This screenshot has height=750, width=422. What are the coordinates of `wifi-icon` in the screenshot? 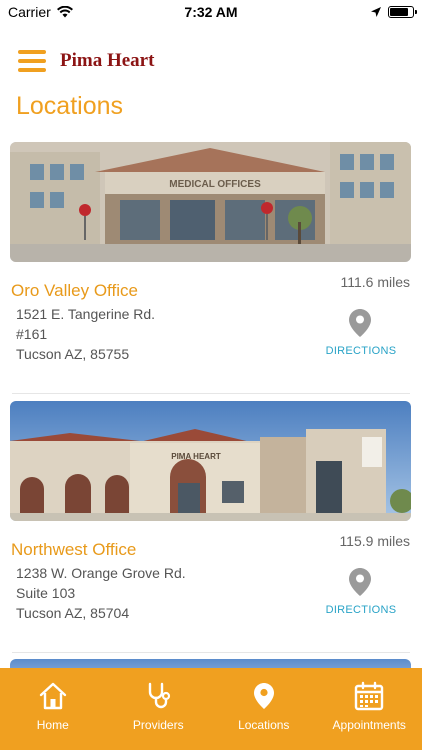 It's located at (64, 12).